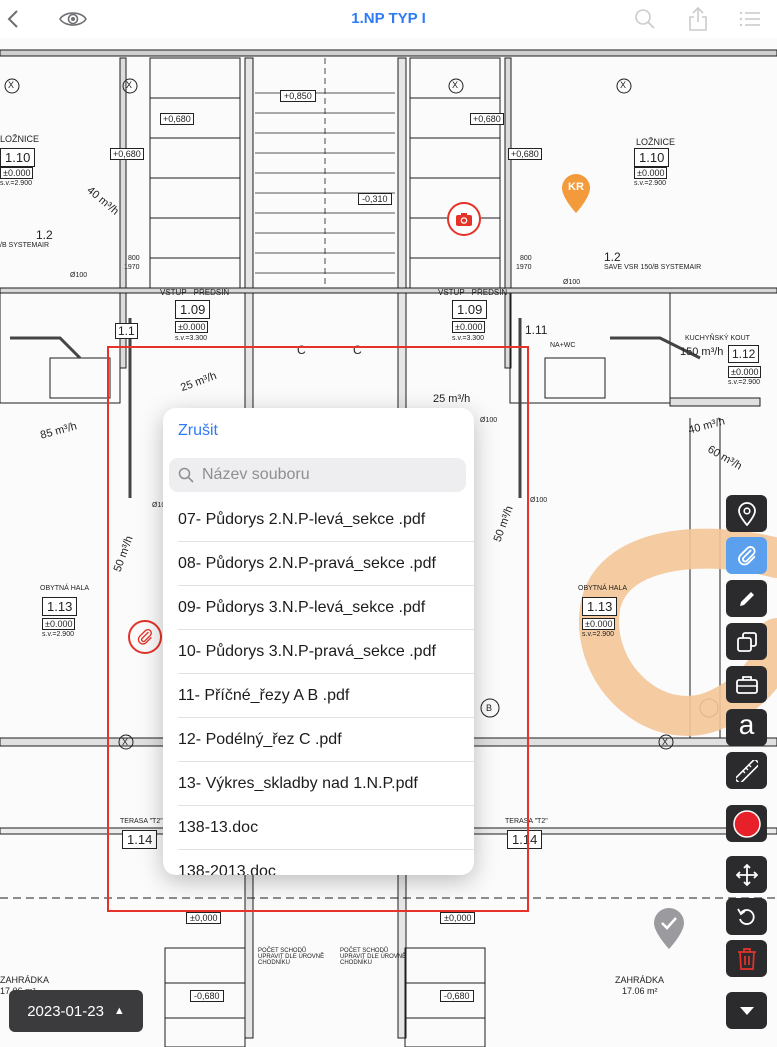  I want to click on camera-icon, so click(464, 219).